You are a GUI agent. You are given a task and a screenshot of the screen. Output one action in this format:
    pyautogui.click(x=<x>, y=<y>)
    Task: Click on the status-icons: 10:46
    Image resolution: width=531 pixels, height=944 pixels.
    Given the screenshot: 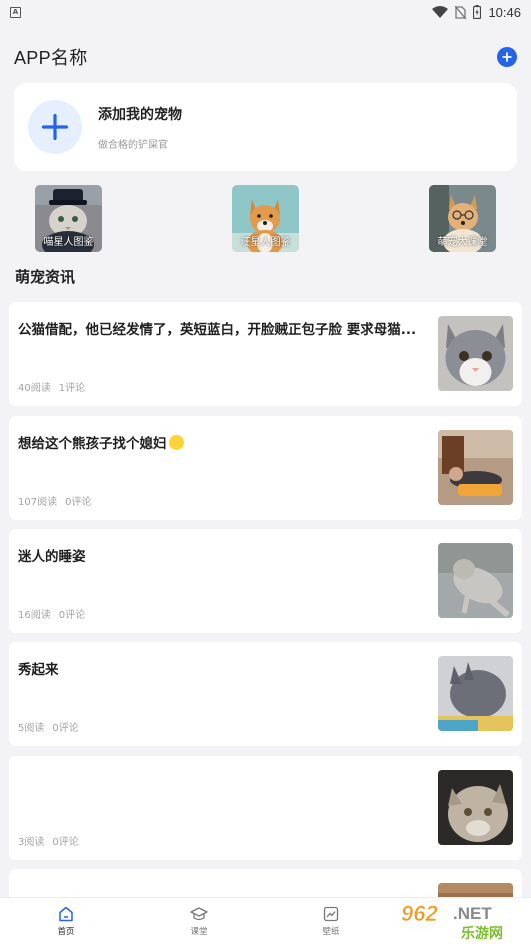 What is the action you would take?
    pyautogui.click(x=476, y=12)
    